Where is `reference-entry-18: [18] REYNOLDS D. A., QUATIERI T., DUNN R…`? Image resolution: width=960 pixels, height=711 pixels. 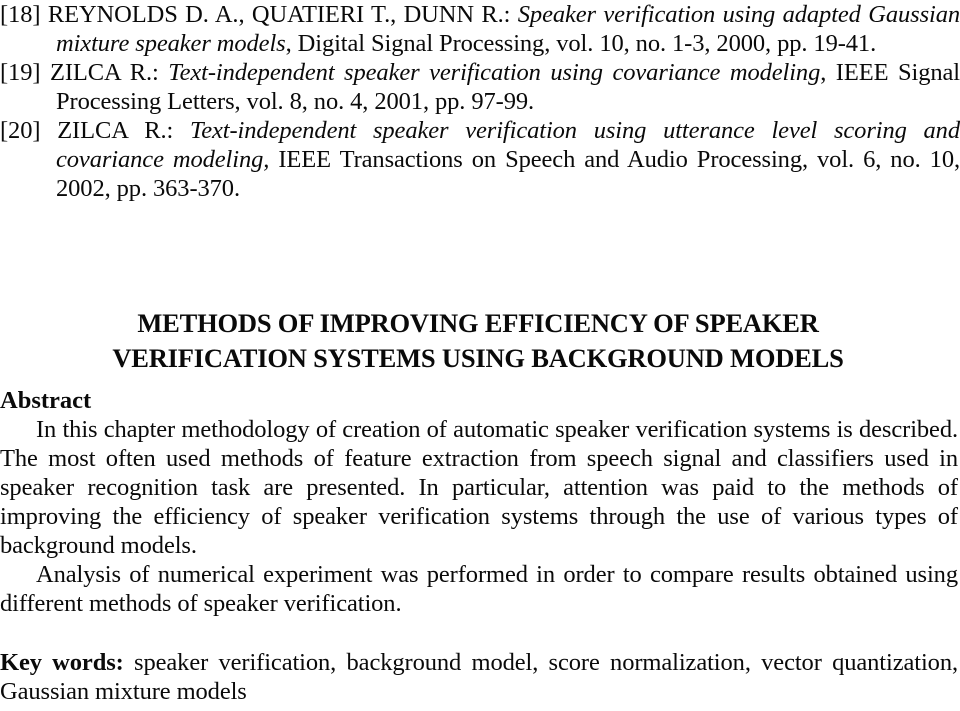 reference-entry-18: [18] REYNOLDS D. A., QUATIERI T., DUNN R… is located at coordinates (480, 29).